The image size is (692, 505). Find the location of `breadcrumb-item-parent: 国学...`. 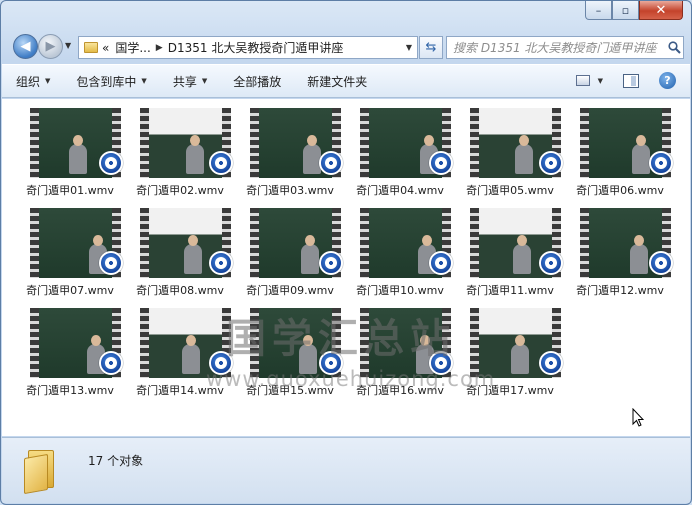

breadcrumb-item-parent: 国学... is located at coordinates (132, 47).